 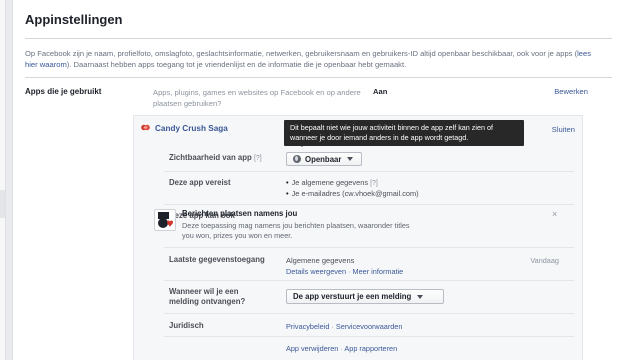 I want to click on notification-dropdown: De app verstuurt je een melding, so click(x=365, y=296).